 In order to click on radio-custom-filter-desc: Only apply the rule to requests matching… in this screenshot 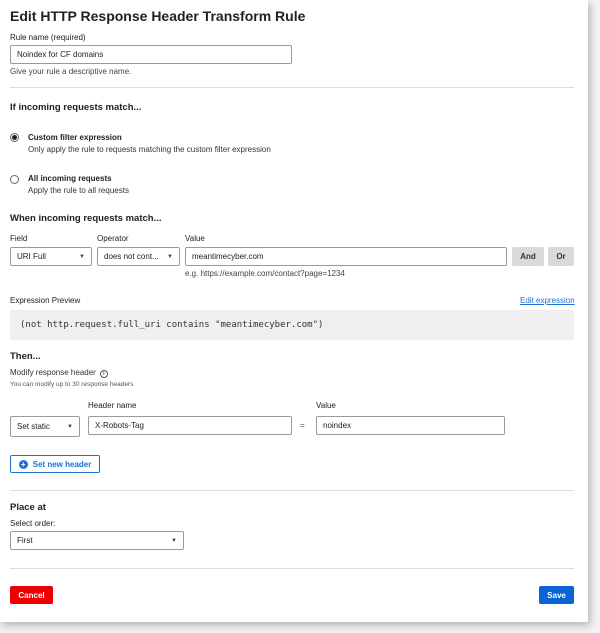, I will do `click(149, 149)`.